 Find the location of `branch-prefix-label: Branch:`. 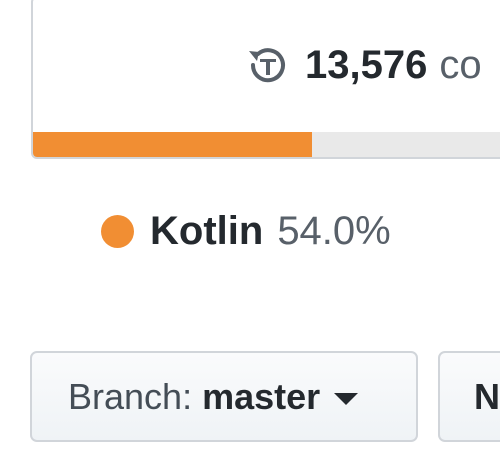

branch-prefix-label: Branch: is located at coordinates (130, 396).